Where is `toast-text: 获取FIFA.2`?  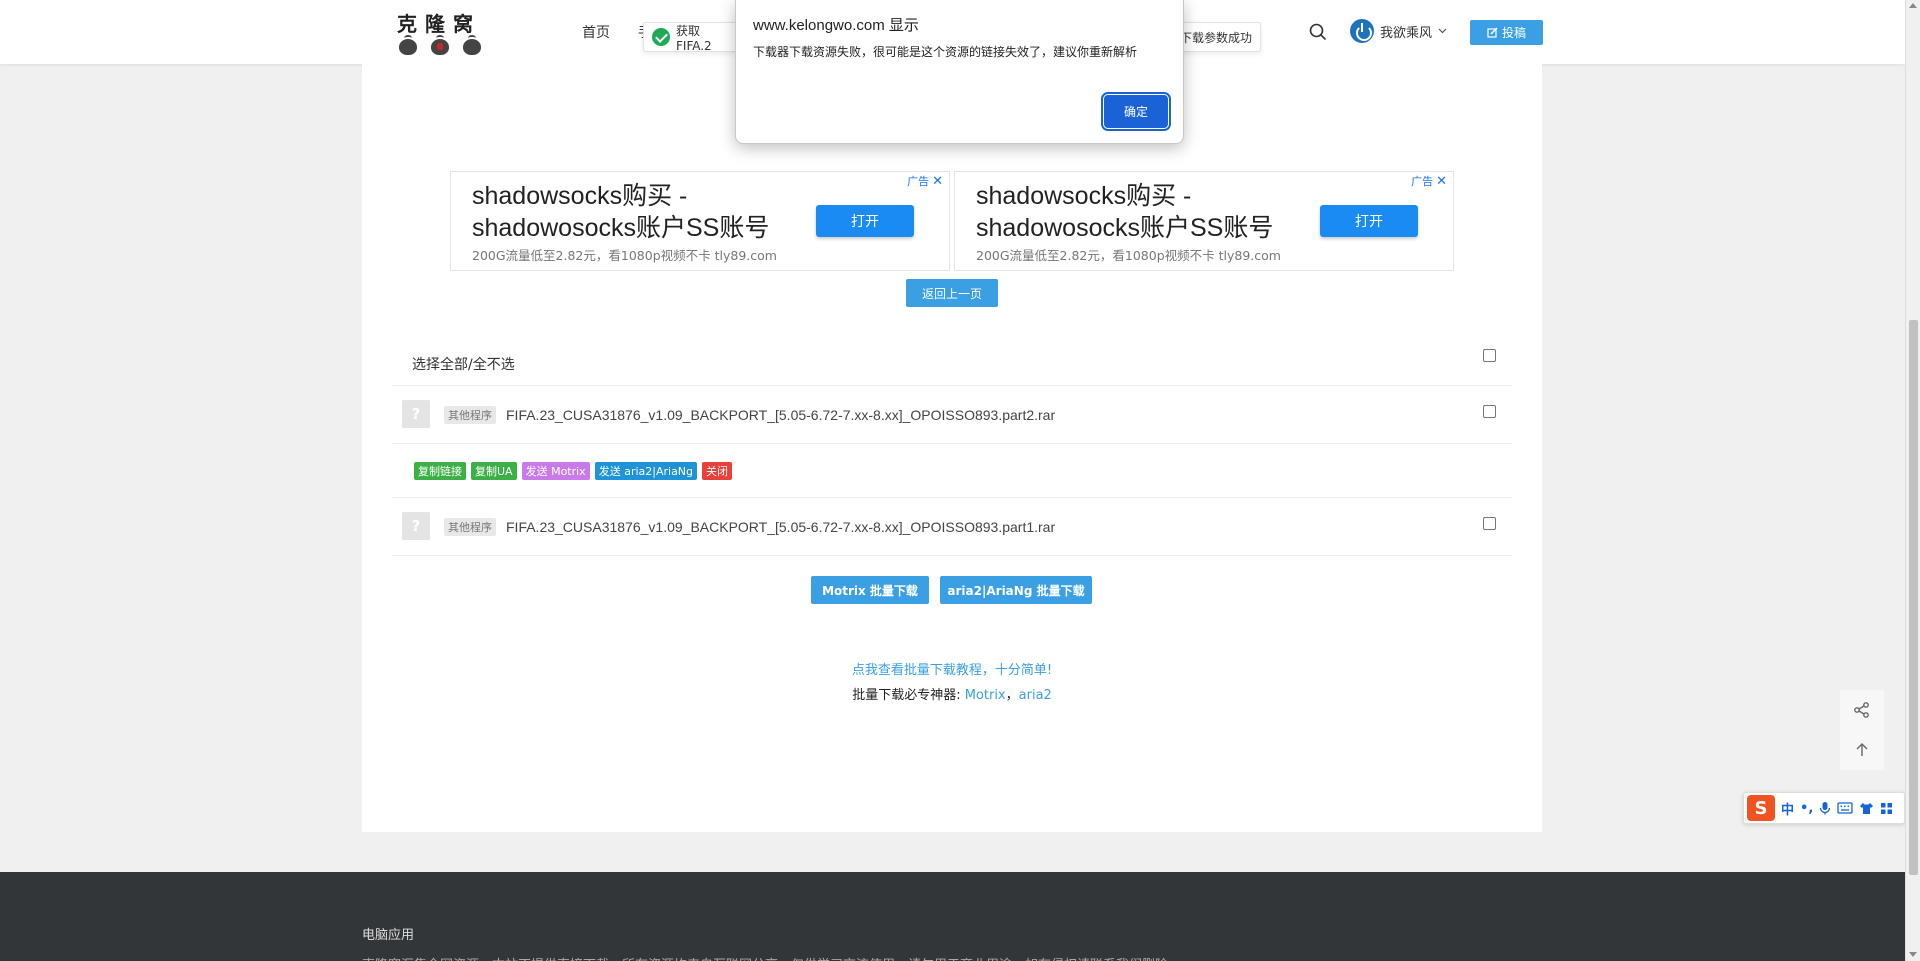 toast-text: 获取FIFA.2 is located at coordinates (694, 37).